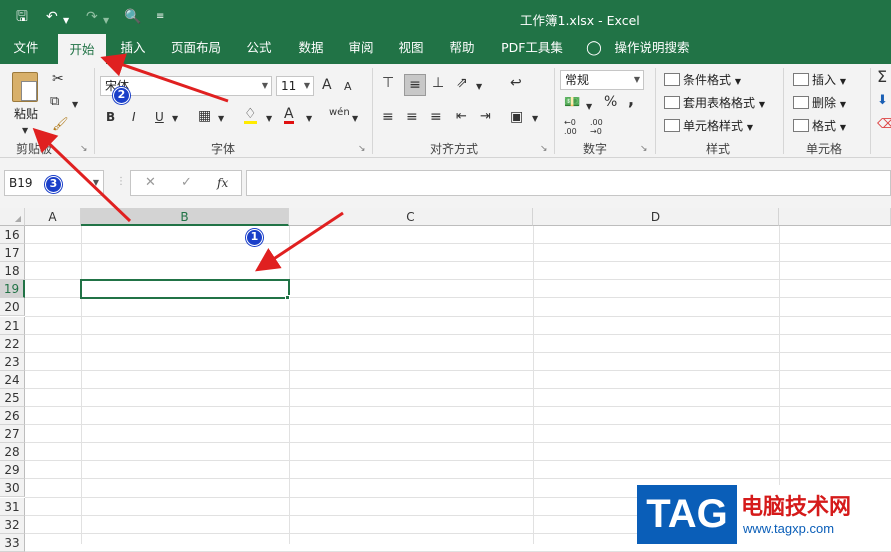  I want to click on fill-color-icon: ♢, so click(250, 115).